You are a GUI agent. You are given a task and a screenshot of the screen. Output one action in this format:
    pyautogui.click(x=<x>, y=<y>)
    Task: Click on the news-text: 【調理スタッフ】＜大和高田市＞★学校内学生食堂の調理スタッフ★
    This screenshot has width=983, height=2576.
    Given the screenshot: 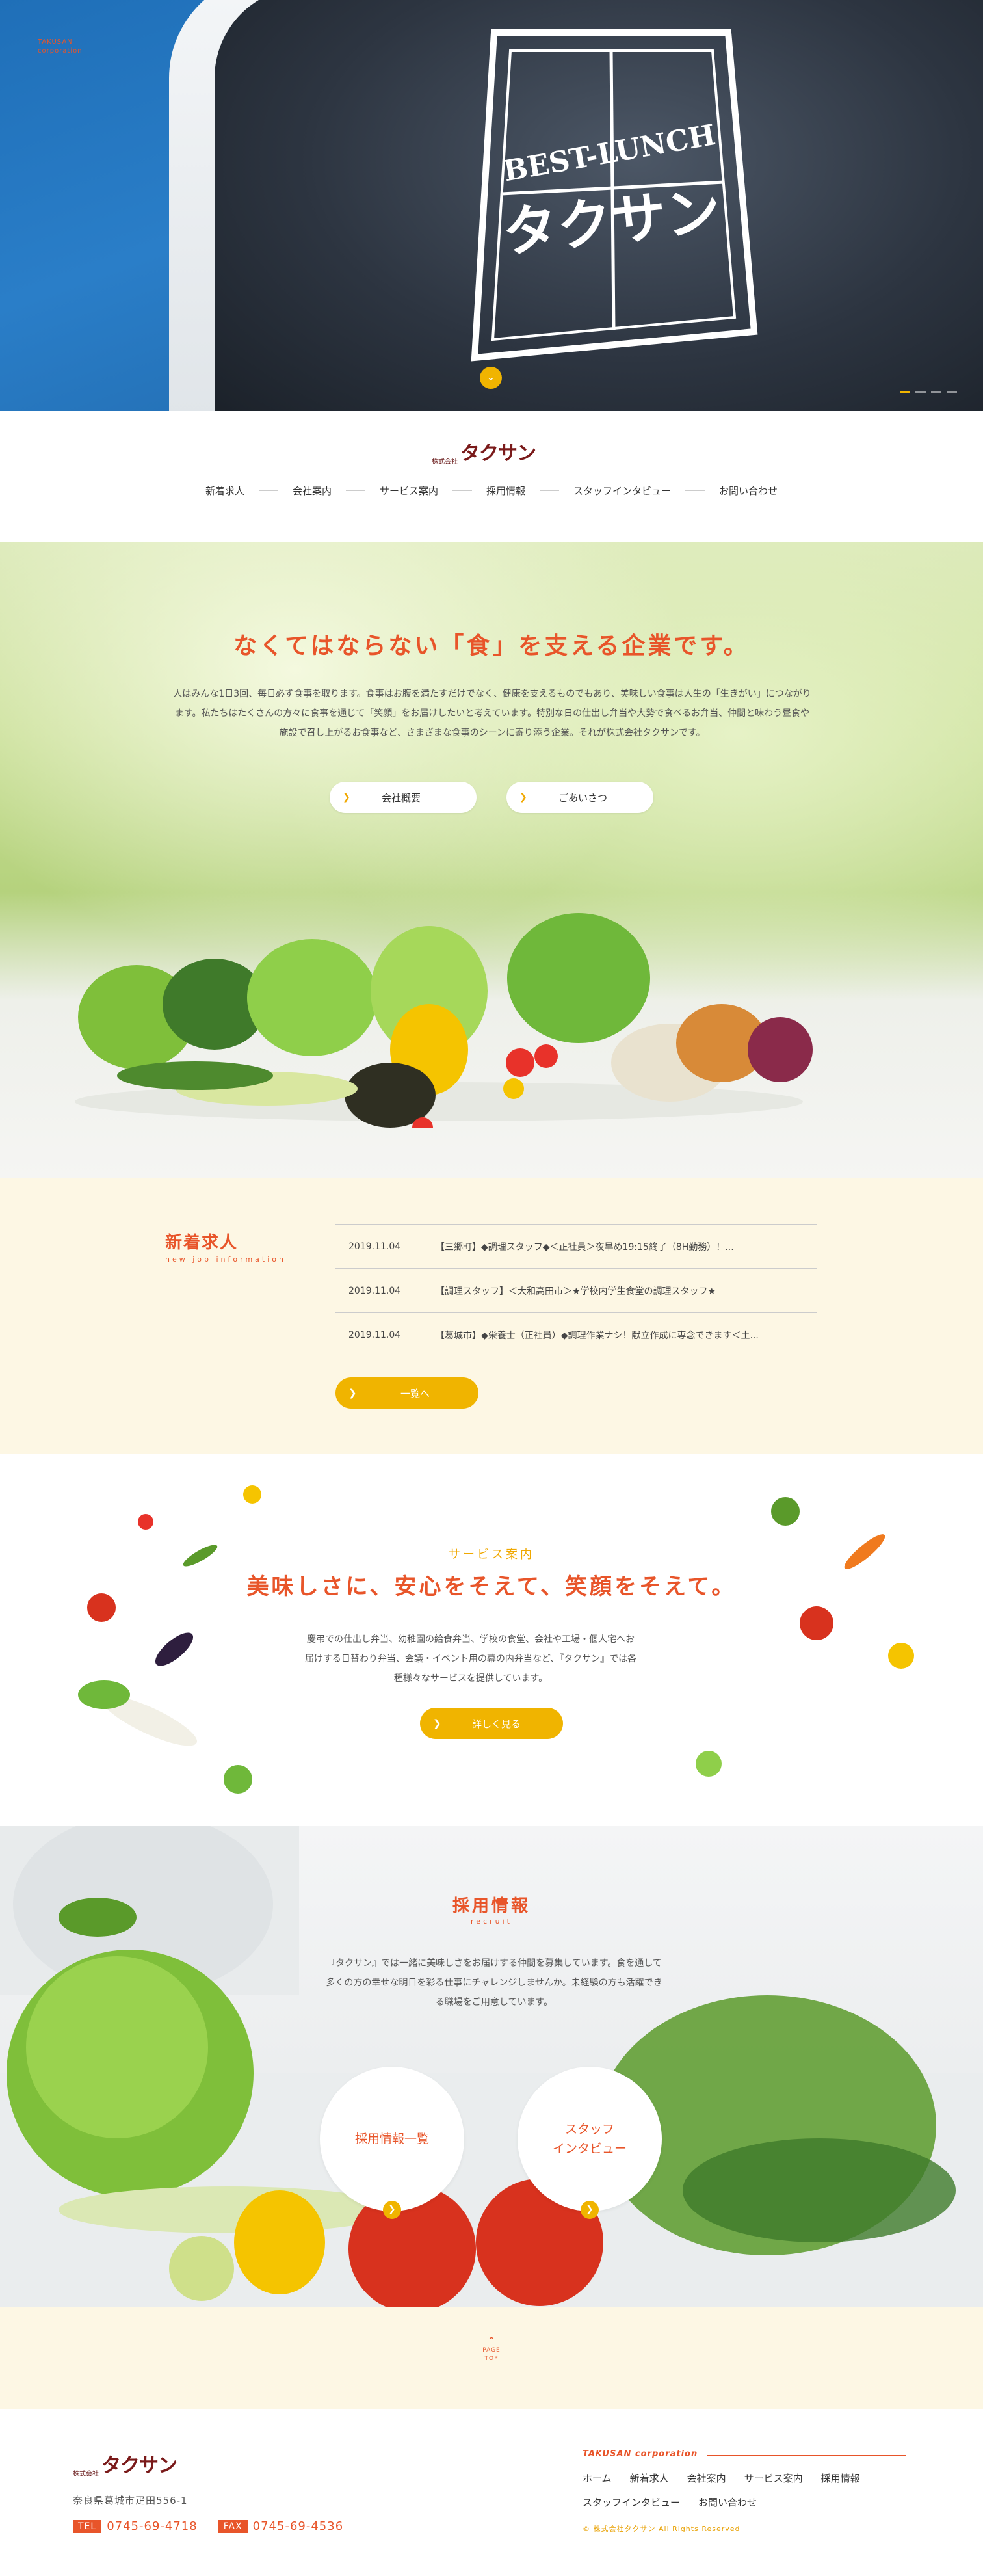 What is the action you would take?
    pyautogui.click(x=576, y=1291)
    